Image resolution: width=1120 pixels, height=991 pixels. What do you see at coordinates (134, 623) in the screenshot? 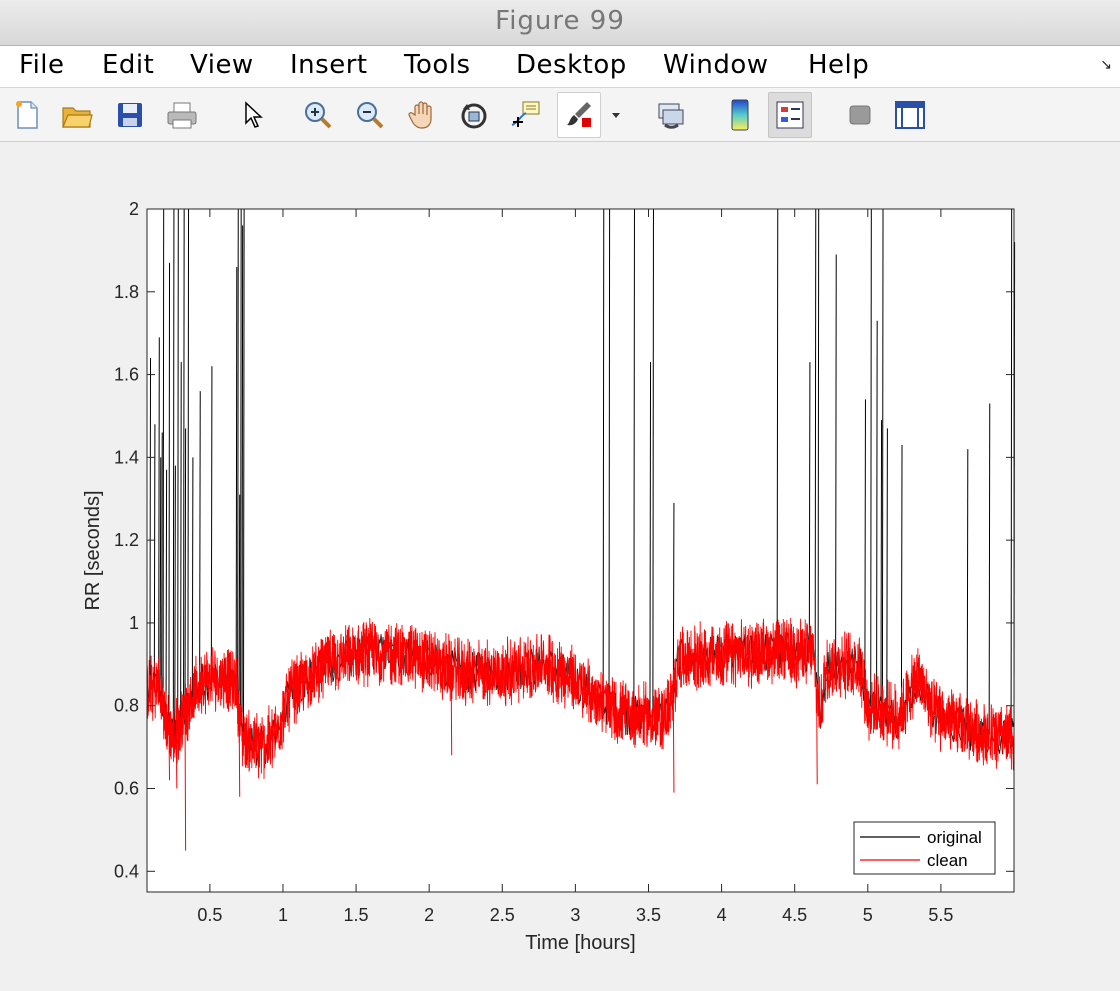
I see `y-tick-label: 1` at bounding box center [134, 623].